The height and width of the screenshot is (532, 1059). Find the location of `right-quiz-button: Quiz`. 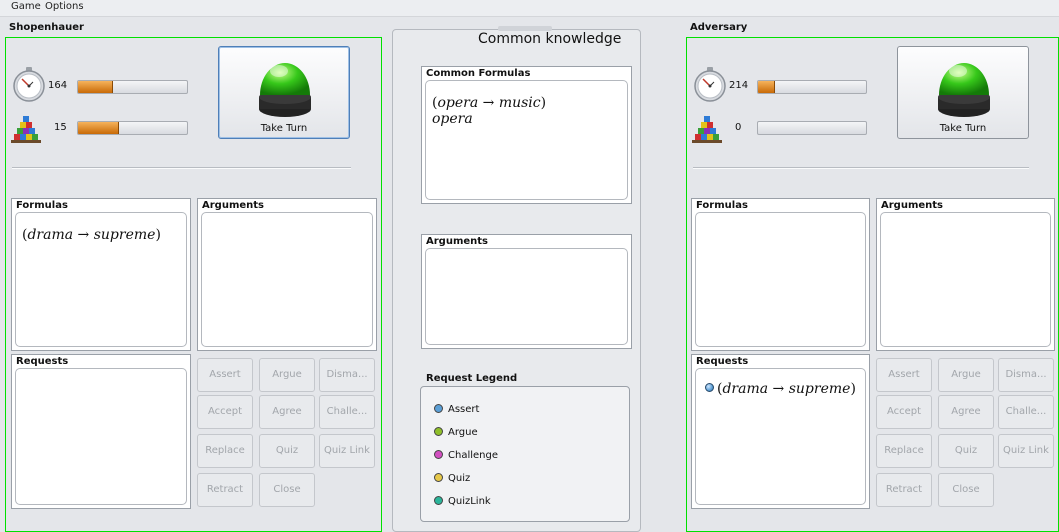

right-quiz-button: Quiz is located at coordinates (966, 451).